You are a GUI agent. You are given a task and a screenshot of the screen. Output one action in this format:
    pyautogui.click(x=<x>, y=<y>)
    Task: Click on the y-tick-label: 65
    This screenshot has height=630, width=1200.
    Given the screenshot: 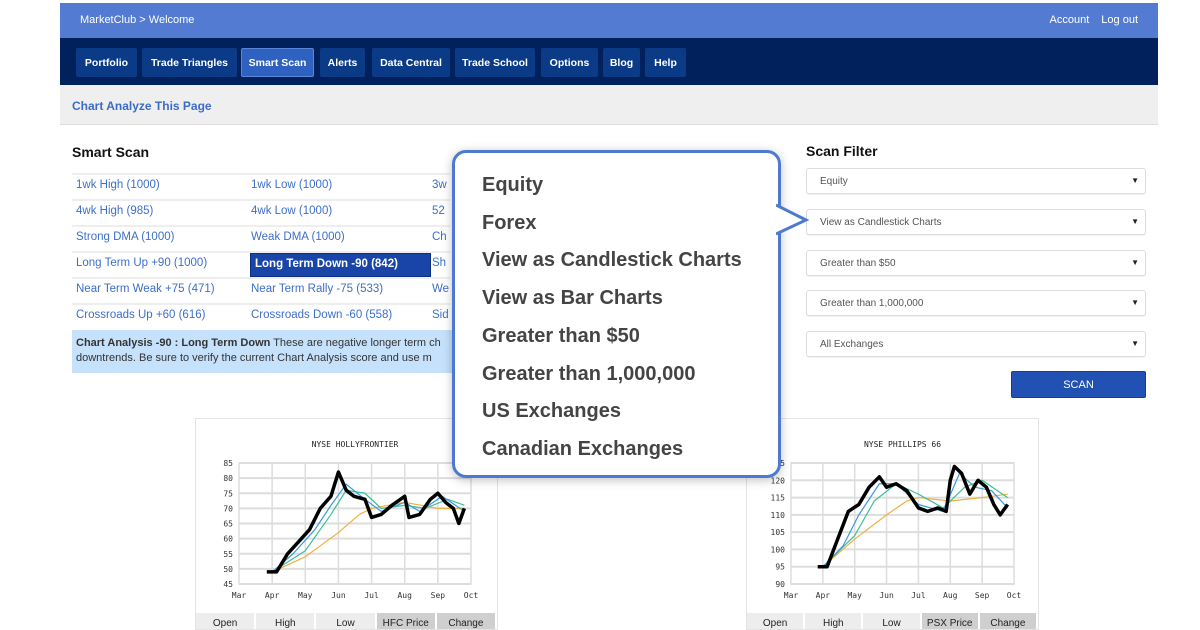 What is the action you would take?
    pyautogui.click(x=228, y=524)
    